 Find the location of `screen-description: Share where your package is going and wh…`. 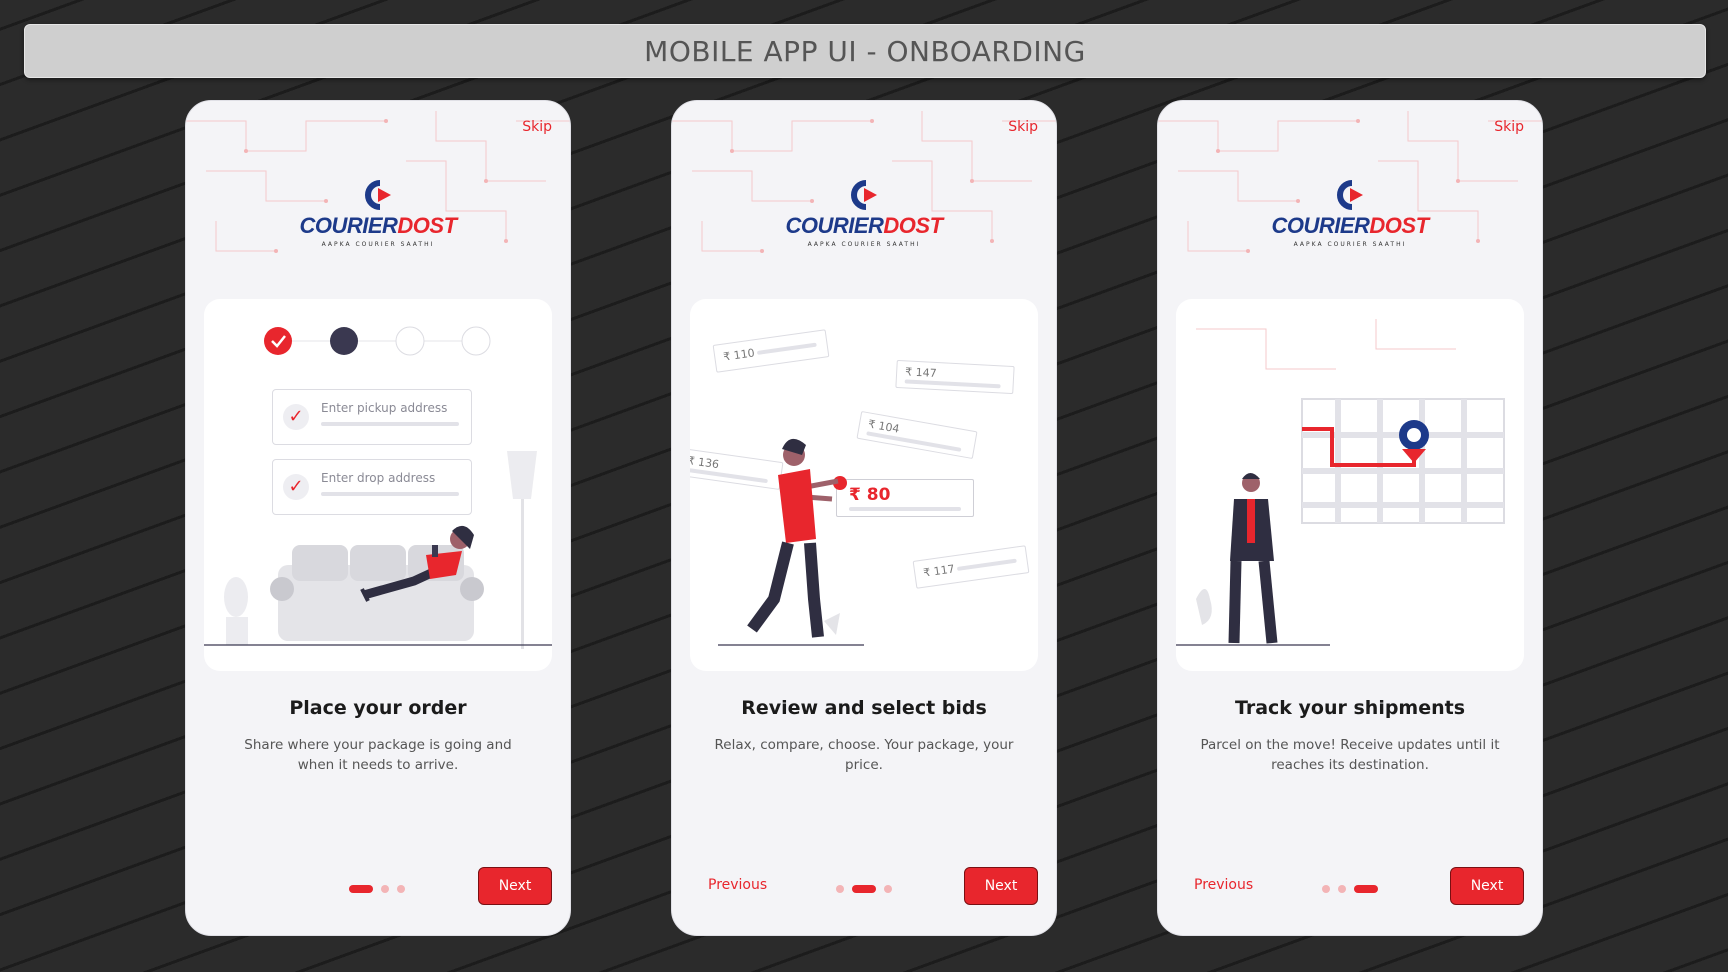

screen-description: Share where your package is going and wh… is located at coordinates (378, 755).